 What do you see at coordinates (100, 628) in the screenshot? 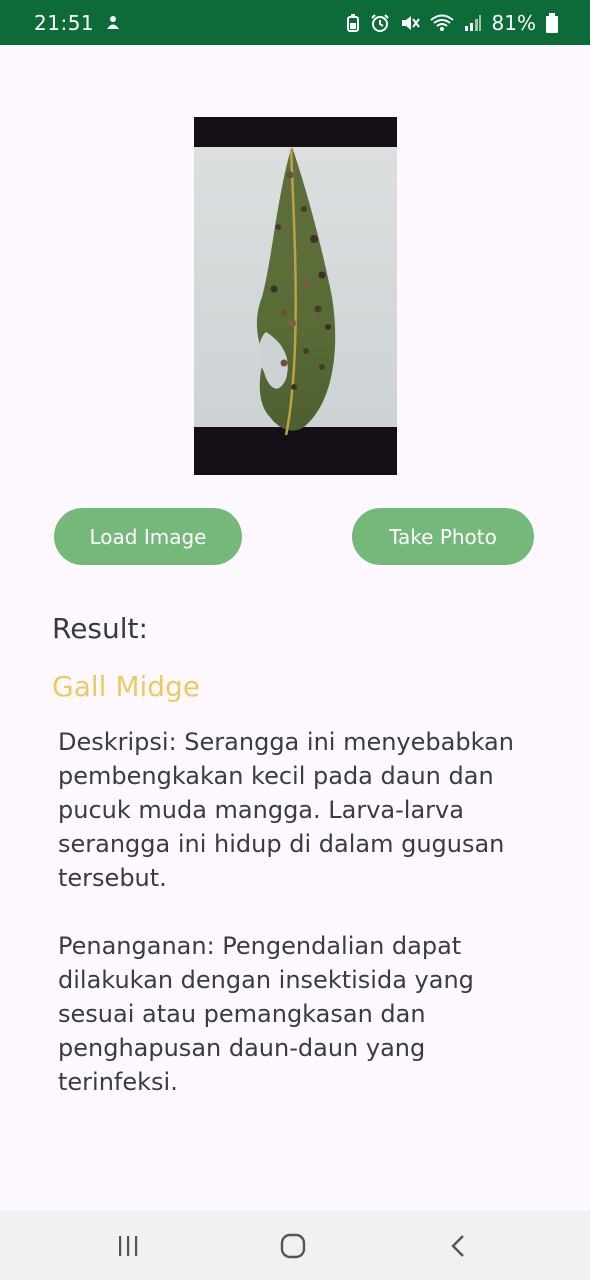
I see `result-label: Result:` at bounding box center [100, 628].